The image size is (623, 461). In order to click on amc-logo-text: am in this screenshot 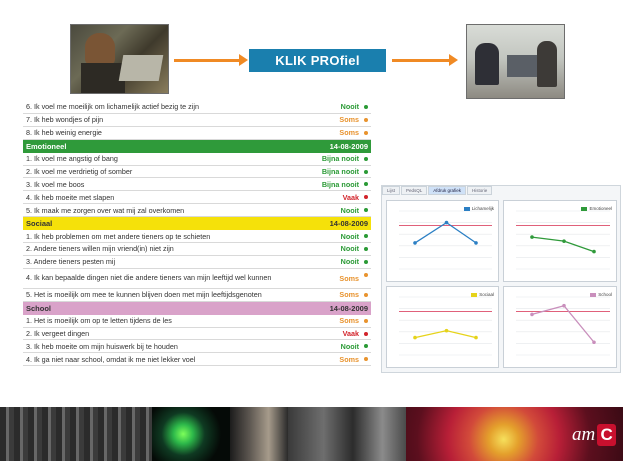, I will do `click(584, 434)`.